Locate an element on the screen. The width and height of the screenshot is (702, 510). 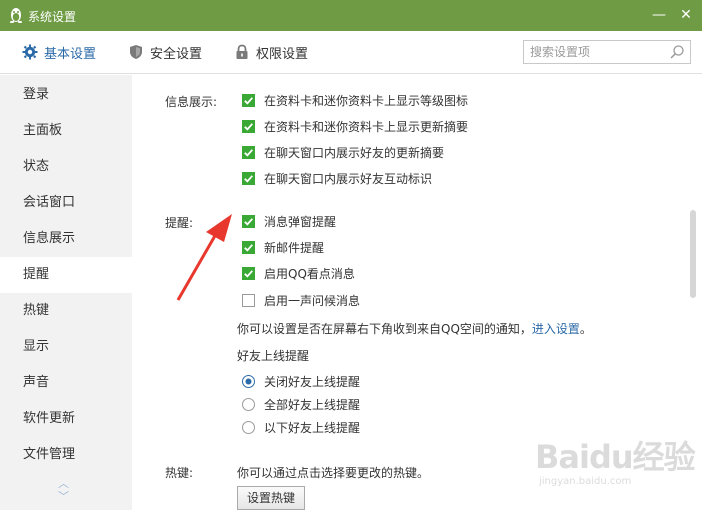
reminder-option-greeting: 启用一声问候消息 is located at coordinates (301, 300).